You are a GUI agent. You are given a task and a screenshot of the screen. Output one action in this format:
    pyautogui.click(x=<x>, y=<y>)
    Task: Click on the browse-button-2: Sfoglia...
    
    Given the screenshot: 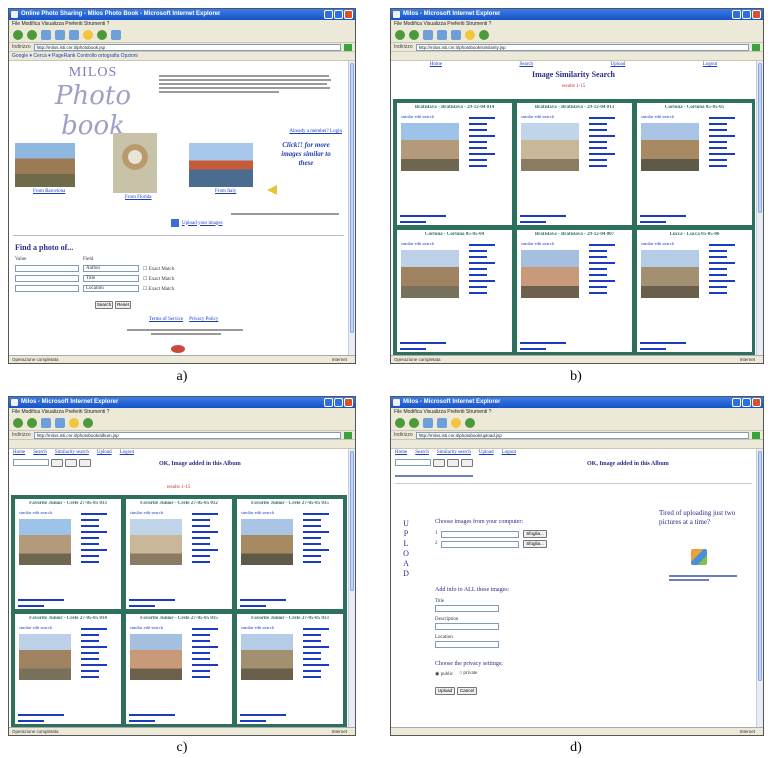 What is the action you would take?
    pyautogui.click(x=535, y=544)
    